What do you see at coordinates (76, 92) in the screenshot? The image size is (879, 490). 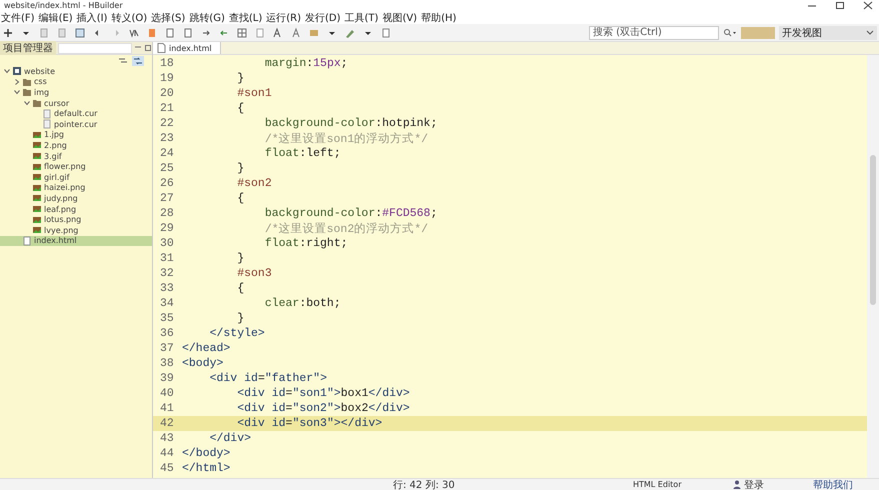 I see `tree-item: img` at bounding box center [76, 92].